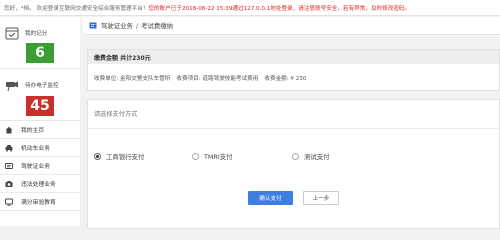 The image size is (500, 240). What do you see at coordinates (9, 148) in the screenshot?
I see `car-icon` at bounding box center [9, 148].